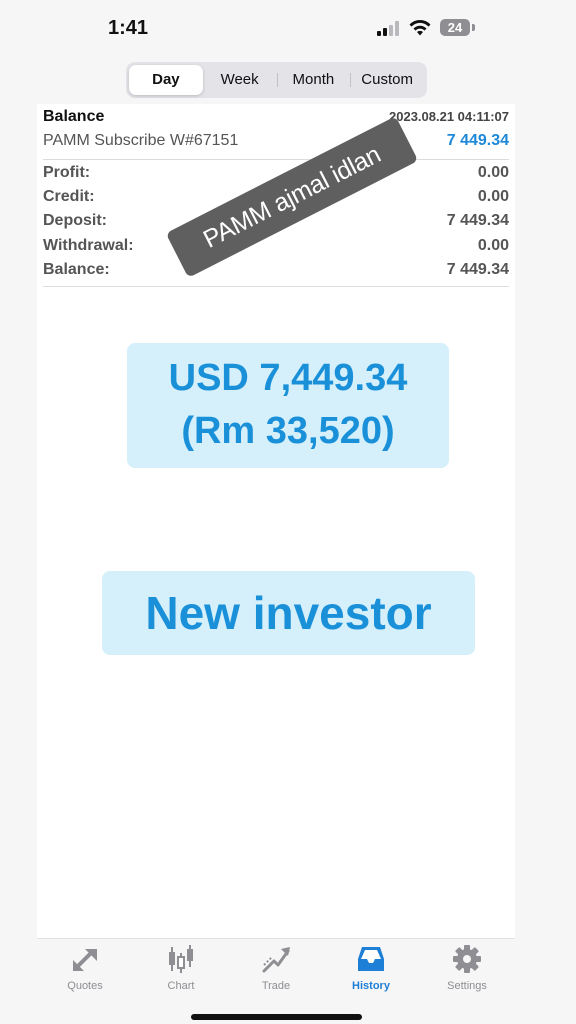  Describe the element at coordinates (276, 1017) in the screenshot. I see `home-indicator` at that location.